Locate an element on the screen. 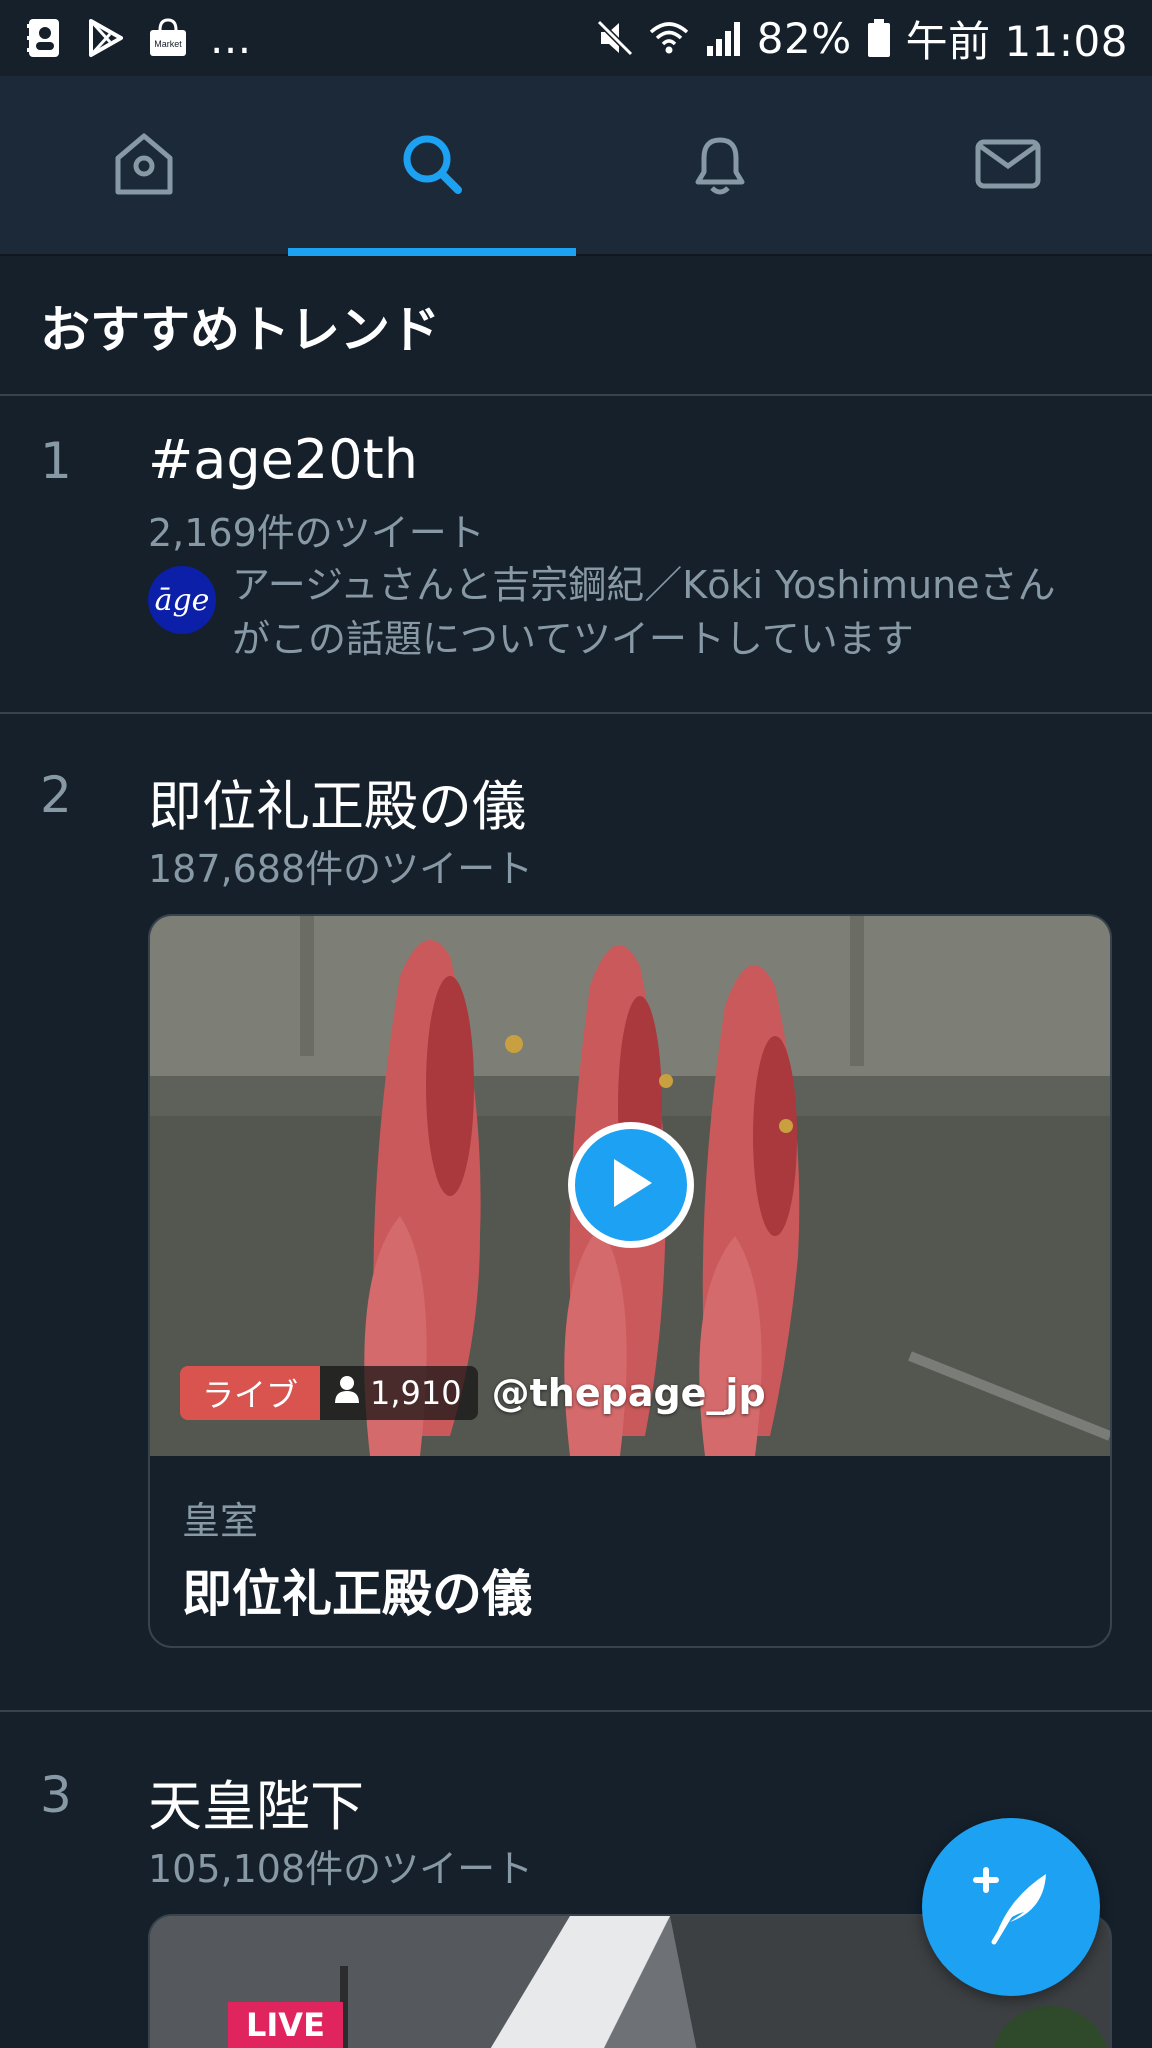 The image size is (1152, 2048). clock: 午前 11:08 is located at coordinates (1016, 41).